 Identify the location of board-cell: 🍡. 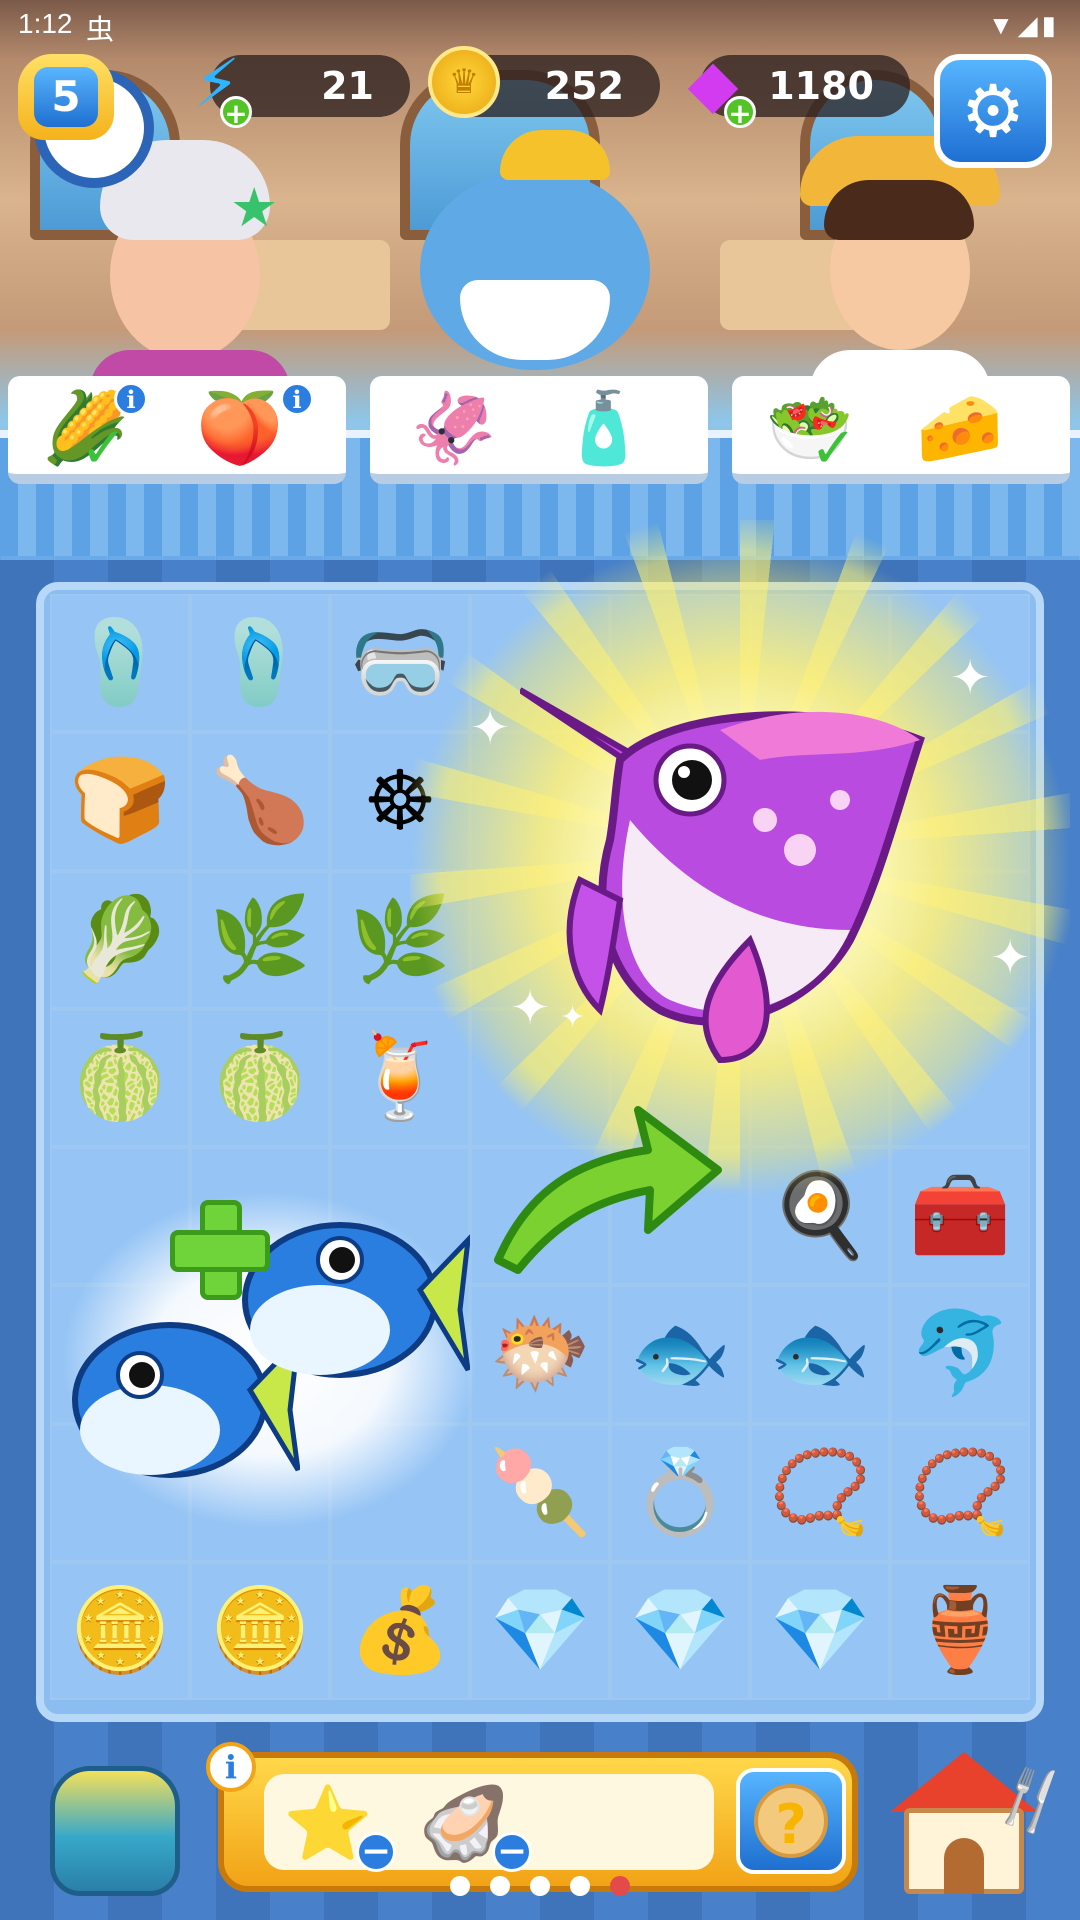
(540, 1492).